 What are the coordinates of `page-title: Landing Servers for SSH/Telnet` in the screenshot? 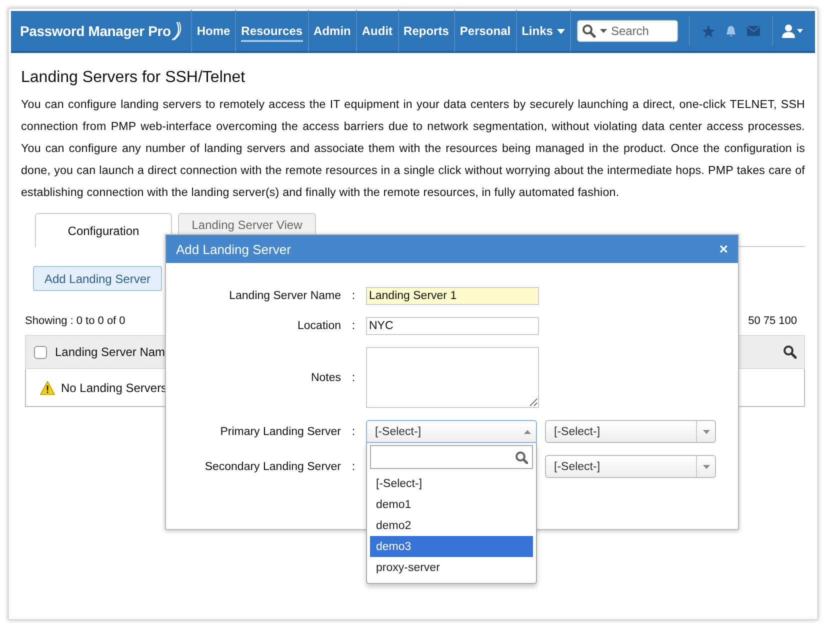 It's located at (133, 78).